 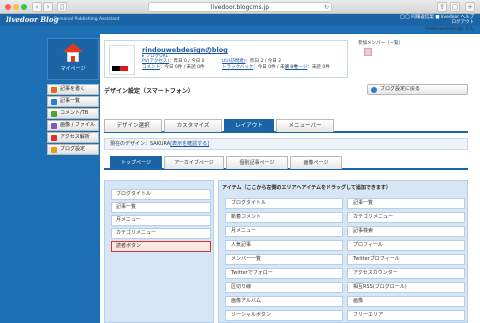 I want to click on pv-value: ：昨日 0 / 今日 0, so click(x=187, y=61).